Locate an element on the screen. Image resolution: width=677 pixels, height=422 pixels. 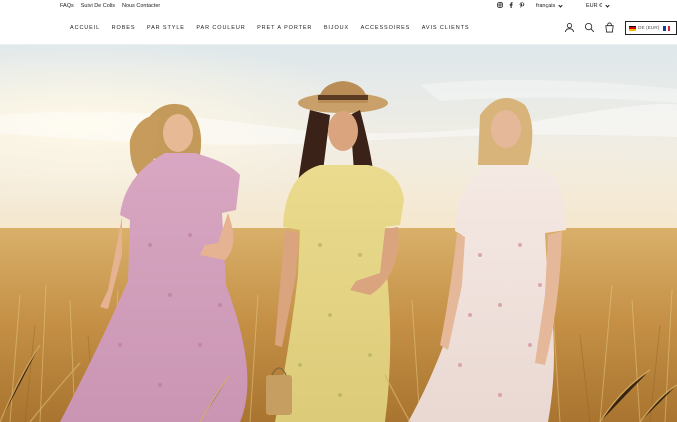
nav-item-par-couleur: PAR COULEUR is located at coordinates (220, 28).